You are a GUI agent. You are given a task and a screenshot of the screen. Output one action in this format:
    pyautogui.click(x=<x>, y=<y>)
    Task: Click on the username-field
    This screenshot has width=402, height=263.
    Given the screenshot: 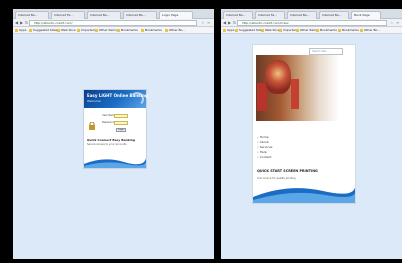 What is the action you would take?
    pyautogui.click(x=121, y=116)
    